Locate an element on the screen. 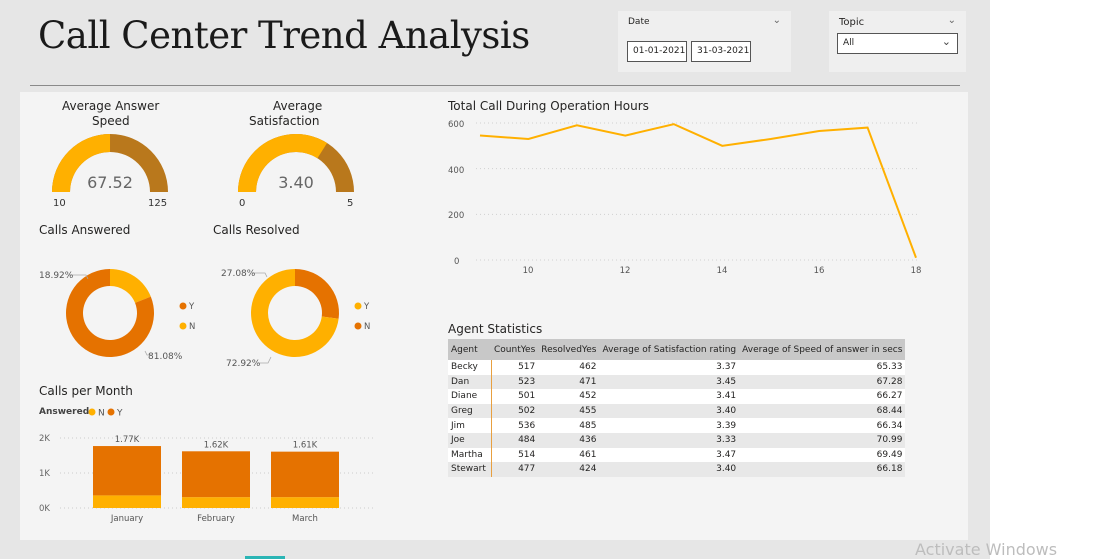 The height and width of the screenshot is (559, 1106). calls-resolved-label-small: 27.08% is located at coordinates (238, 274).